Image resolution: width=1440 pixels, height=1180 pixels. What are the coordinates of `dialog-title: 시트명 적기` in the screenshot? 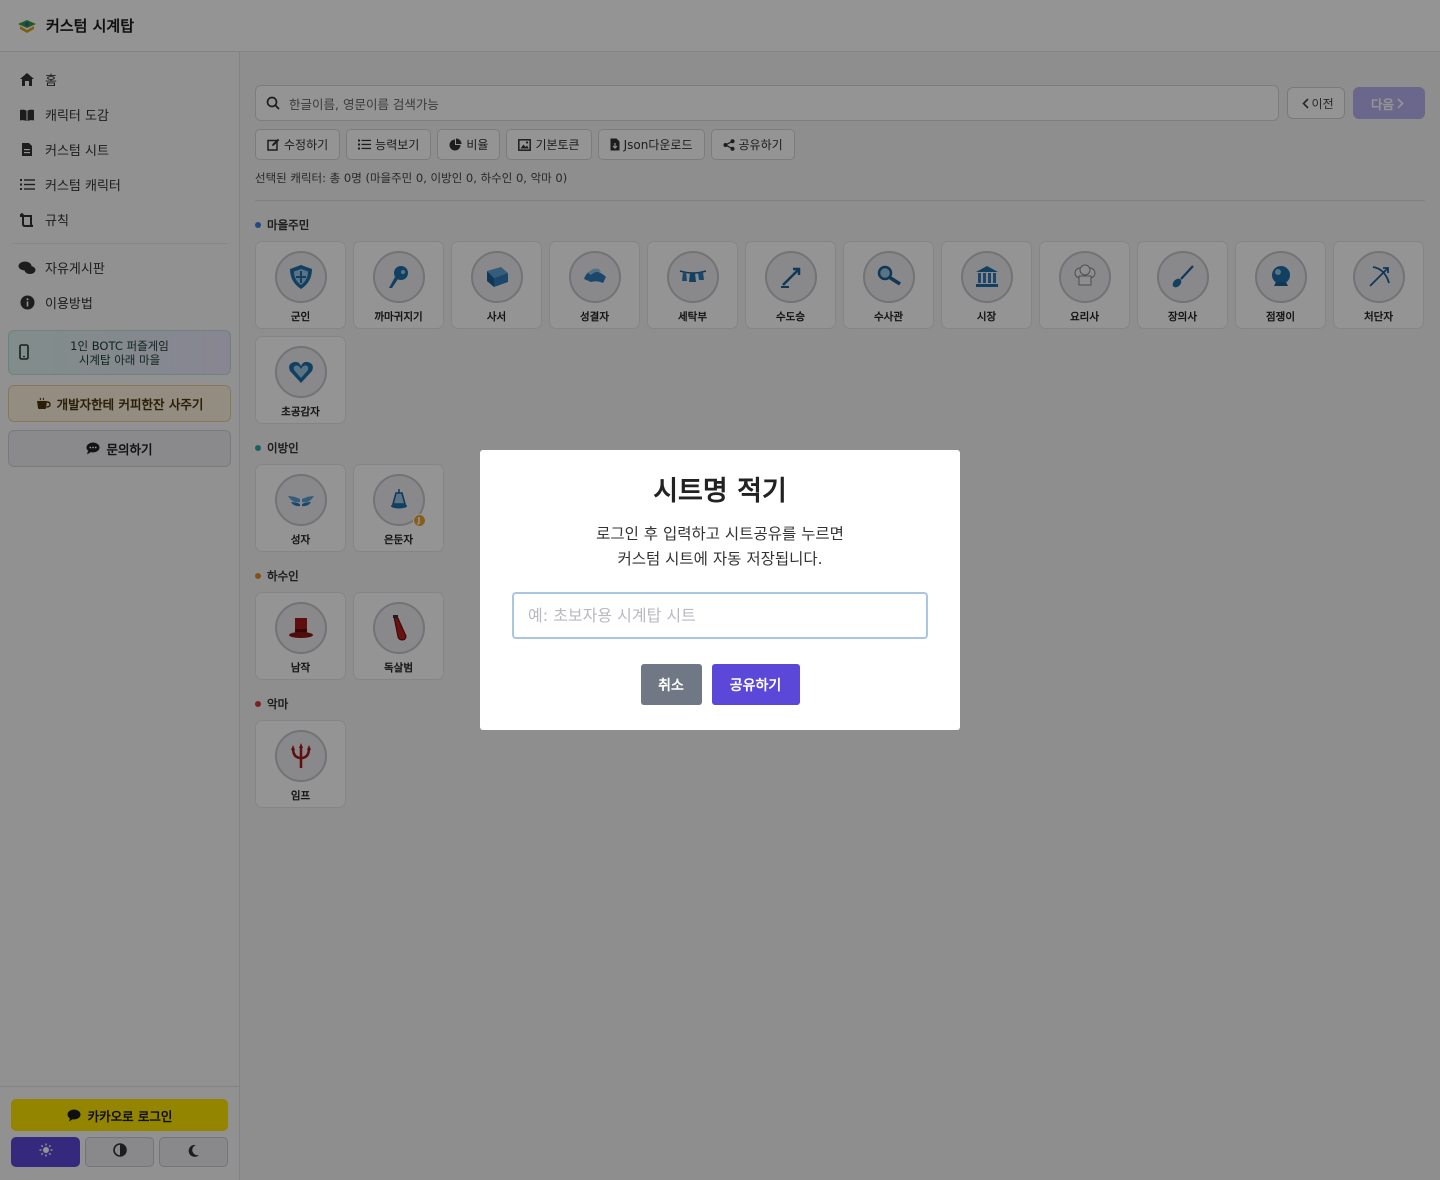 It's located at (720, 491).